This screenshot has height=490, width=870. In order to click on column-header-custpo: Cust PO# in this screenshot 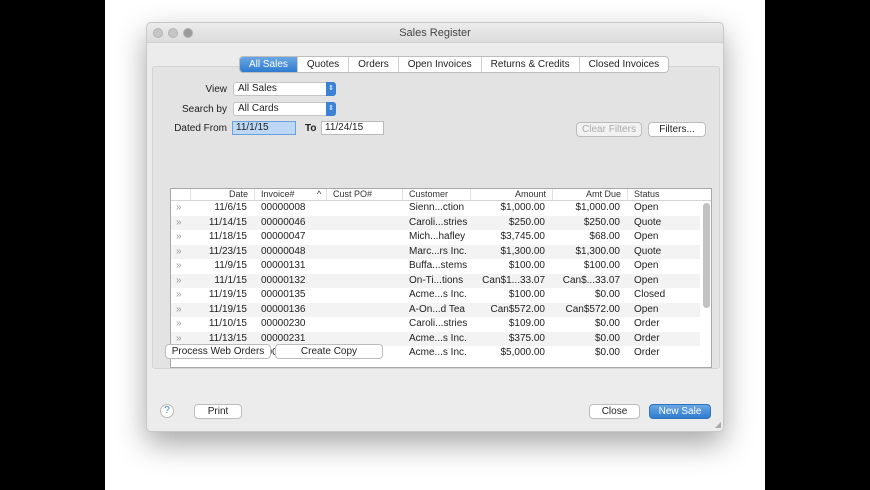, I will do `click(364, 194)`.